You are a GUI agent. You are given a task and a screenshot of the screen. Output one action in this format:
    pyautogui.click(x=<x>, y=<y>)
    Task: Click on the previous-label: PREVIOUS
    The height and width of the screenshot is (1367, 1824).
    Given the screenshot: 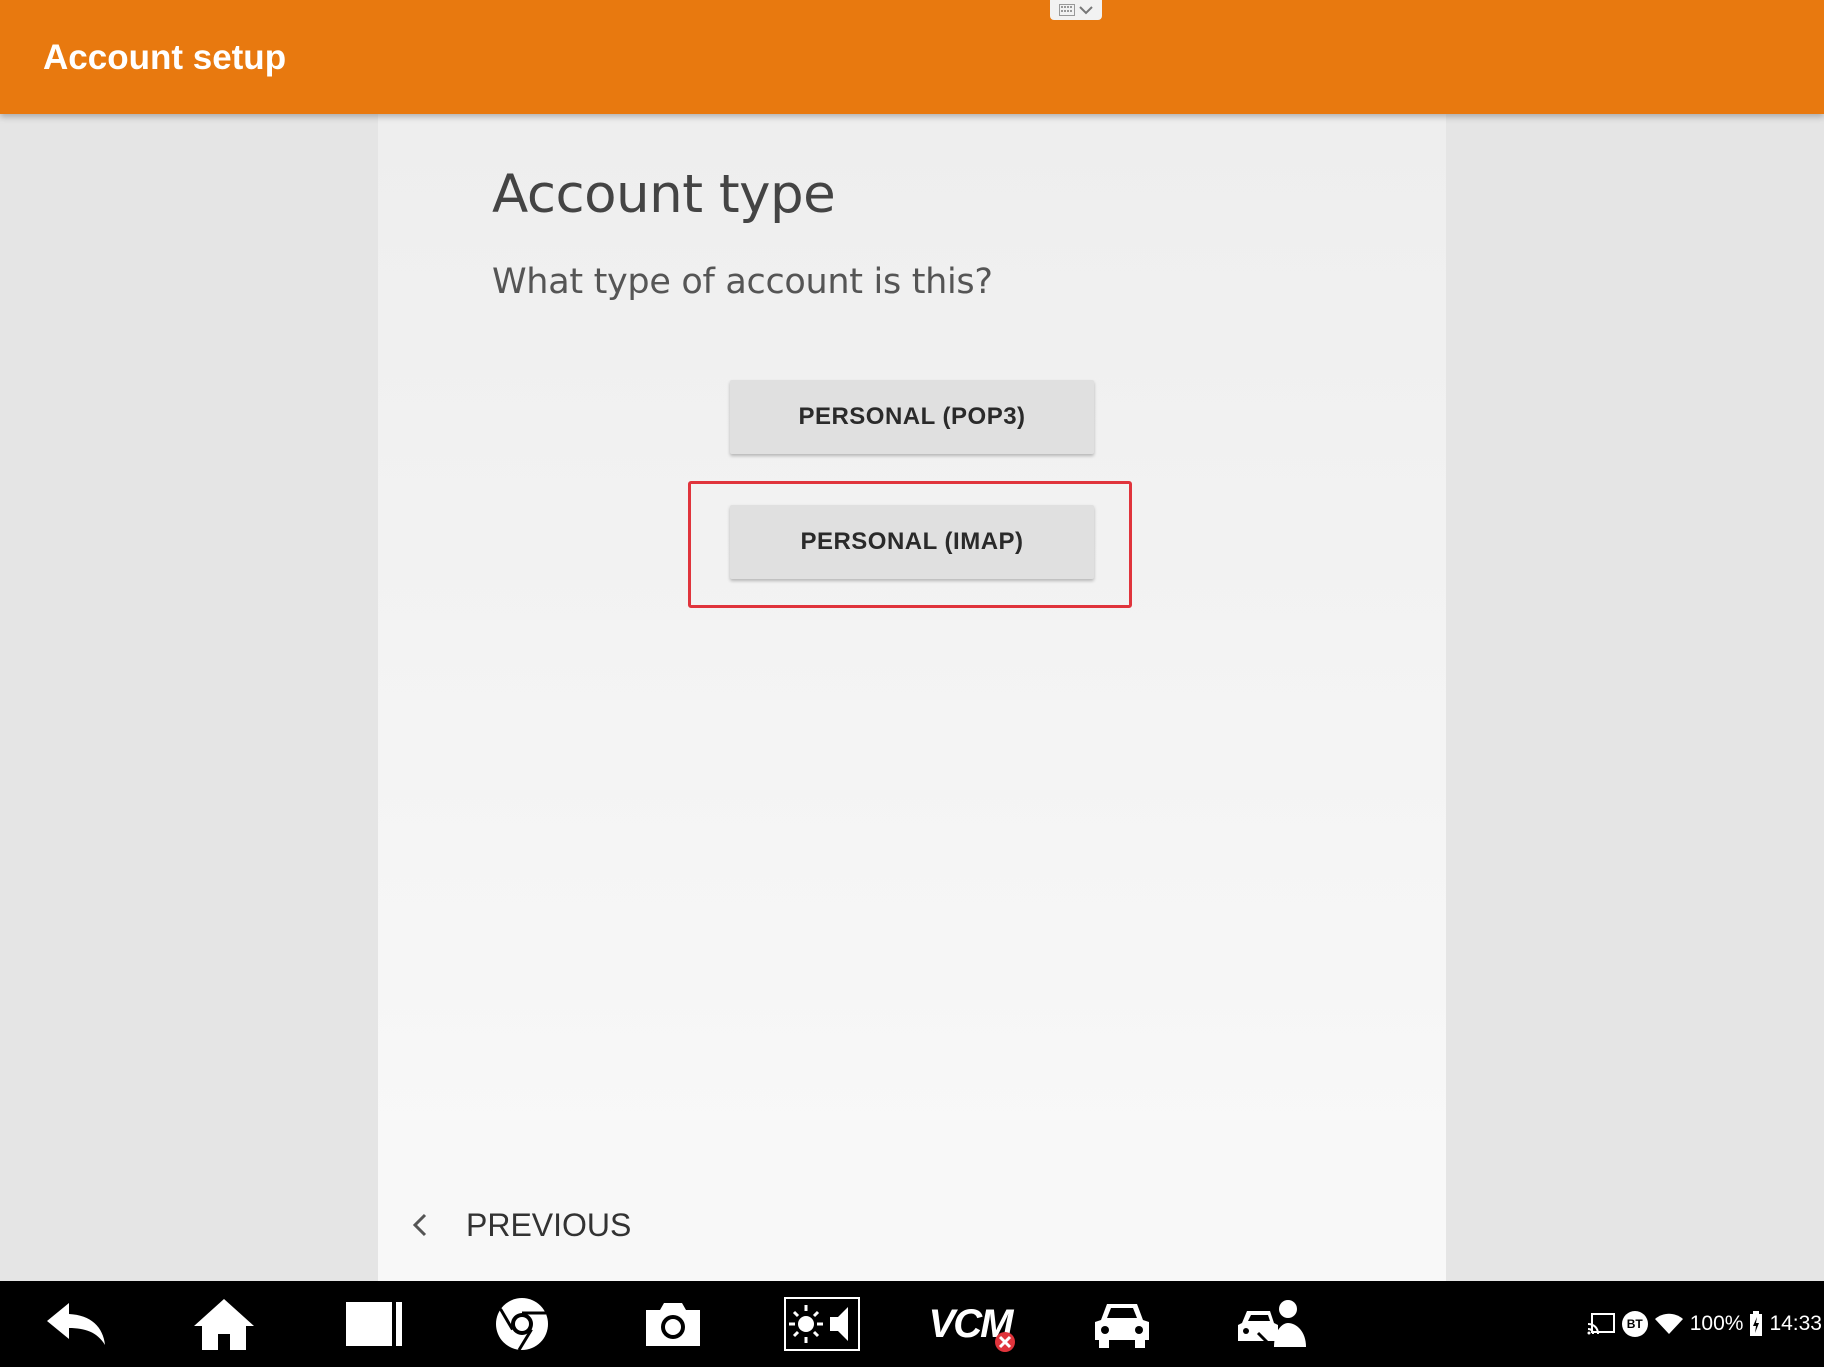 What is the action you would take?
    pyautogui.click(x=549, y=1224)
    